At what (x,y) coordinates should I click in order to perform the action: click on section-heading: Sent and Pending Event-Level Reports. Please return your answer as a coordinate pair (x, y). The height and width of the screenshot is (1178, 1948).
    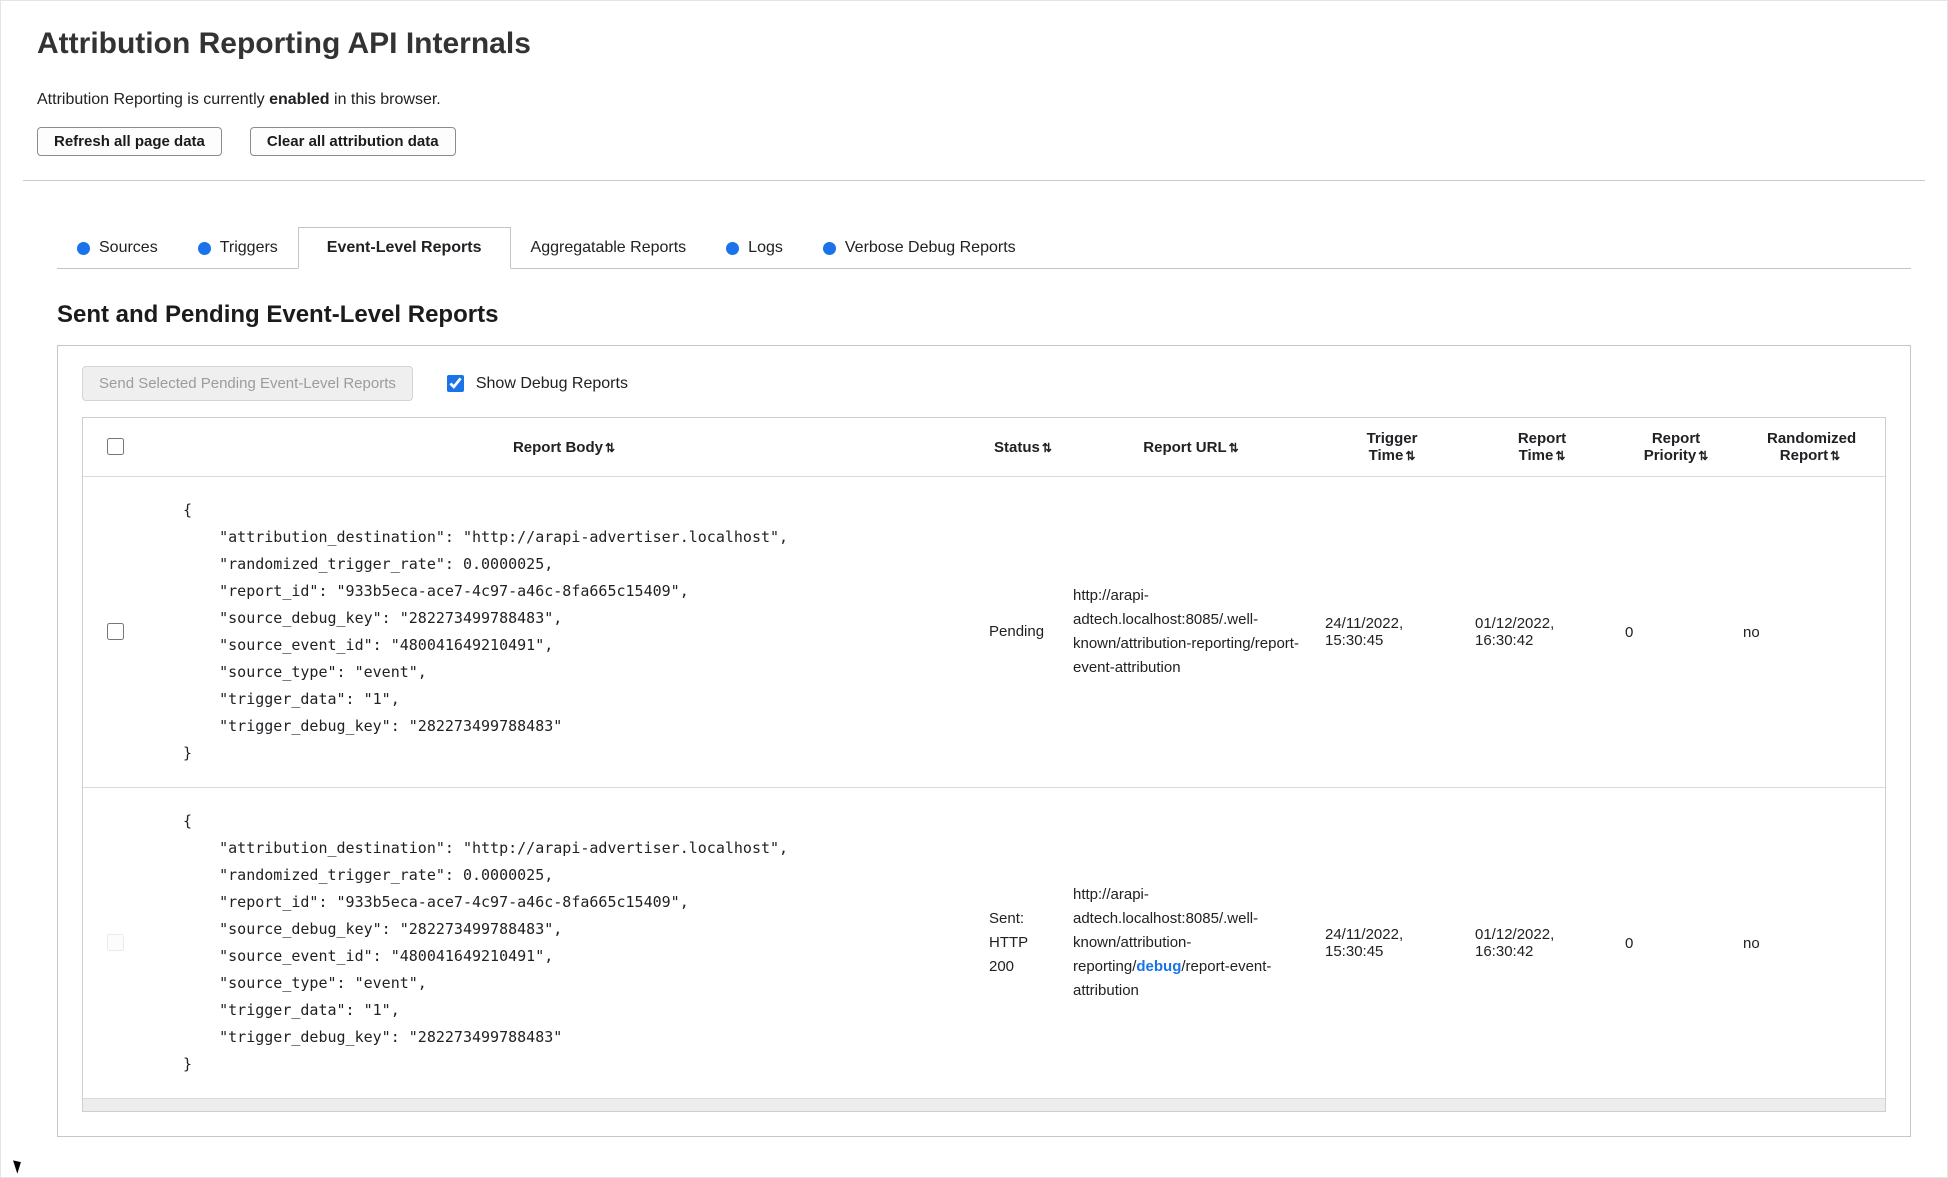
    Looking at the image, I should click on (278, 314).